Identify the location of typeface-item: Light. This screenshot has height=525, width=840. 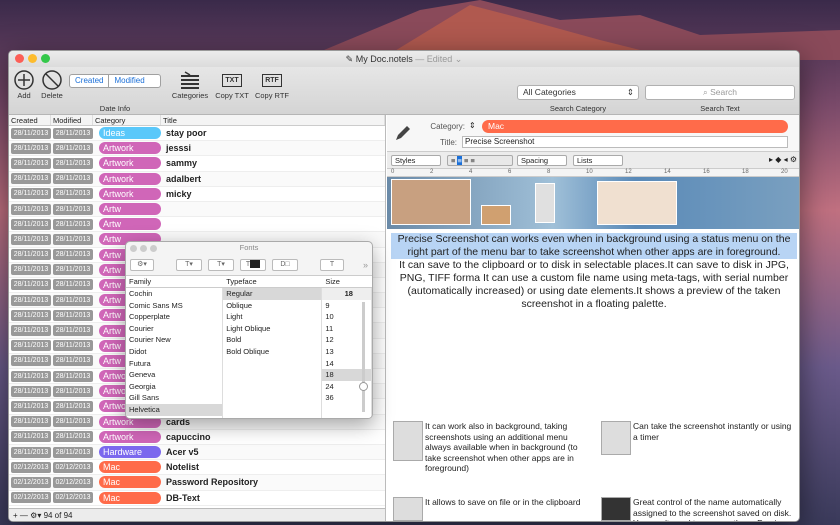
(272, 317).